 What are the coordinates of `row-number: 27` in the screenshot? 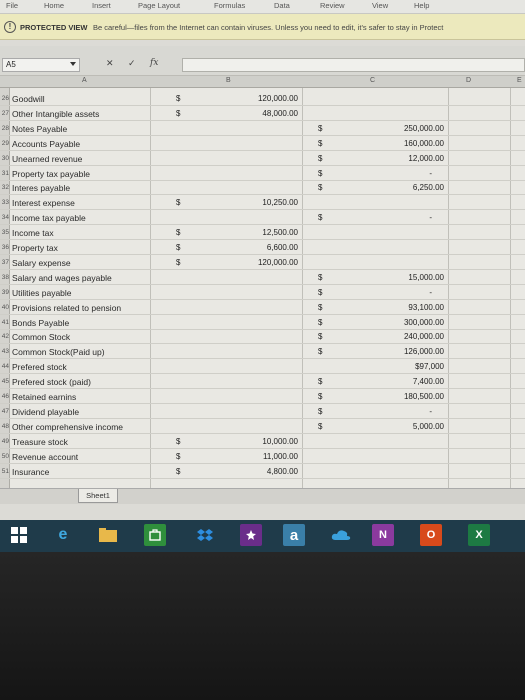 It's located at (5, 113).